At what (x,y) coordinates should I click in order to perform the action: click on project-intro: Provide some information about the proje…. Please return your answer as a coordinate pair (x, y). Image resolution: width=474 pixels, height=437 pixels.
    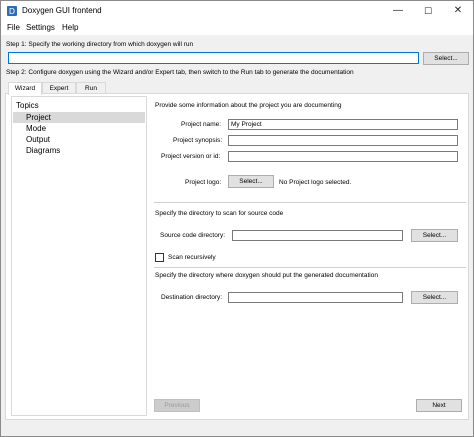
    Looking at the image, I should click on (248, 105).